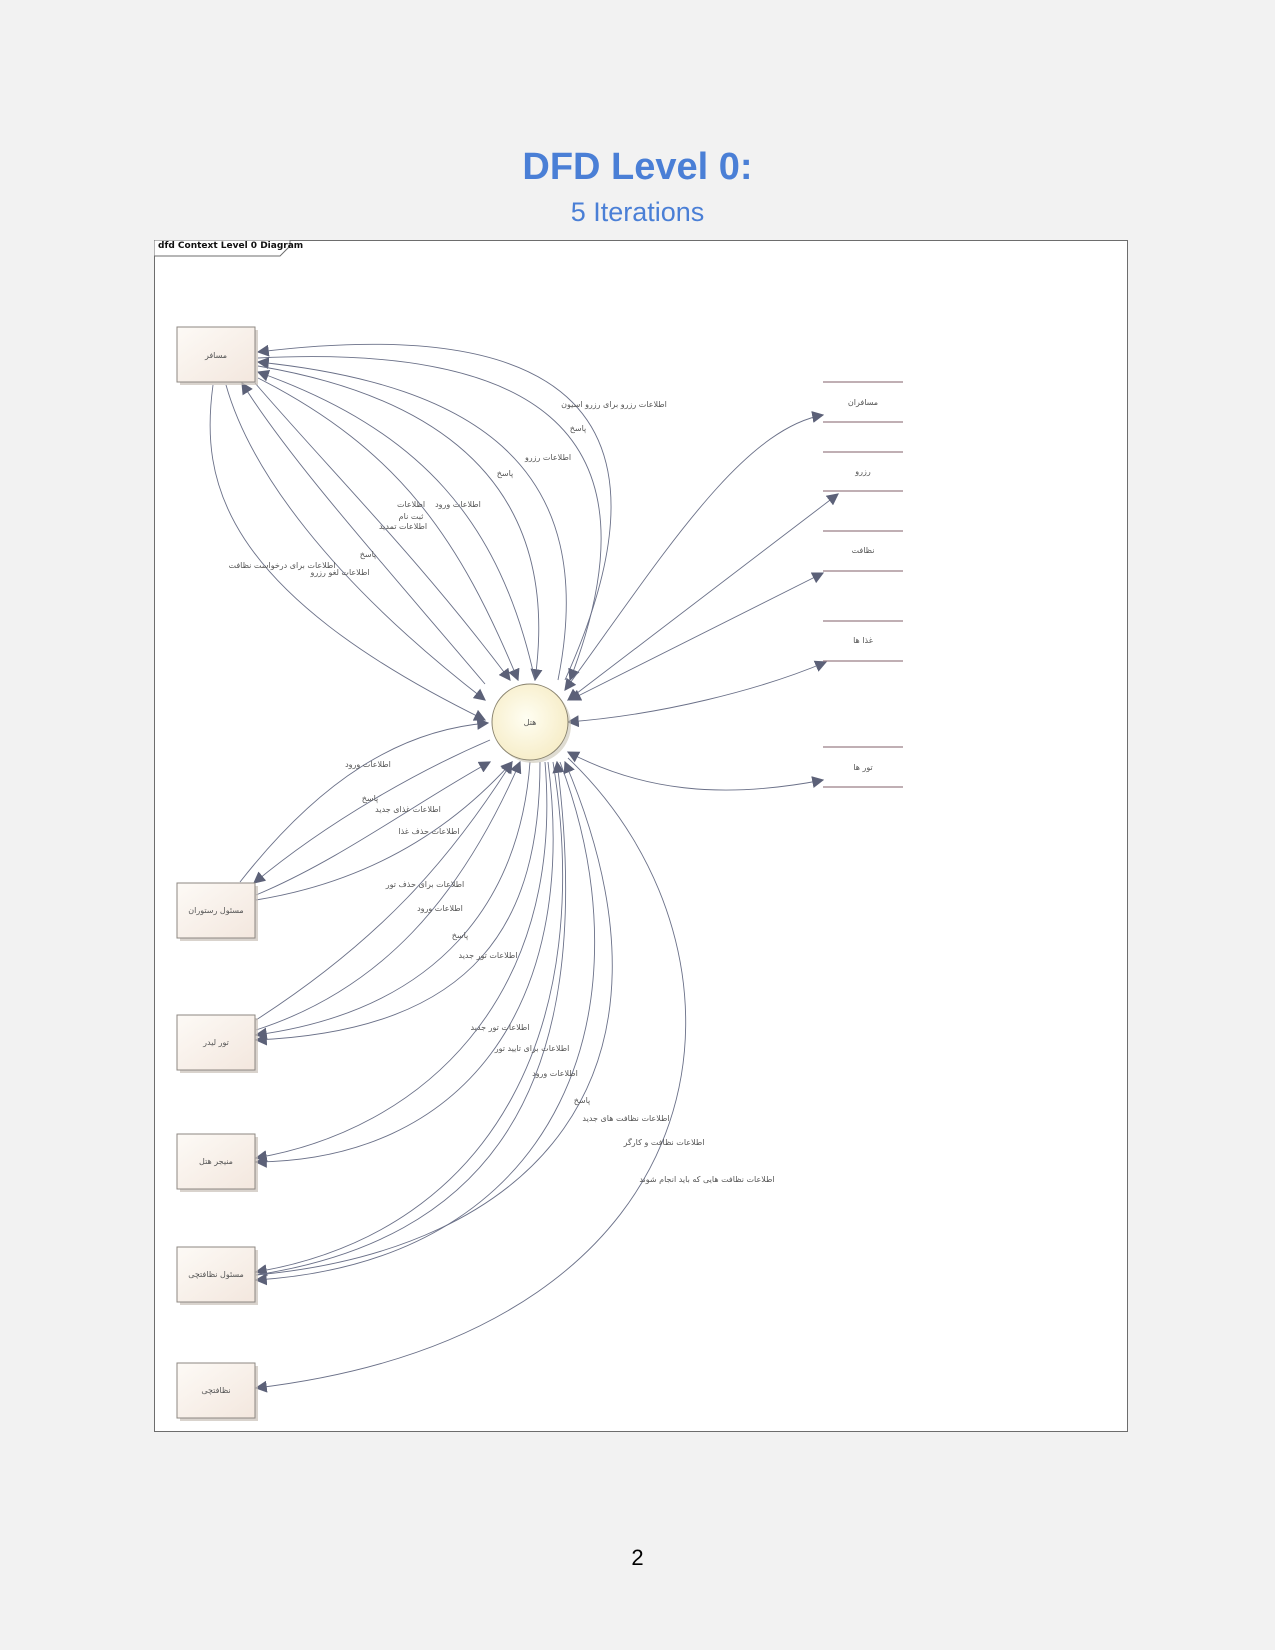 This screenshot has height=1650, width=1275. What do you see at coordinates (428, 831) in the screenshot?
I see `flow-label: اطلاعات حذف غذا` at bounding box center [428, 831].